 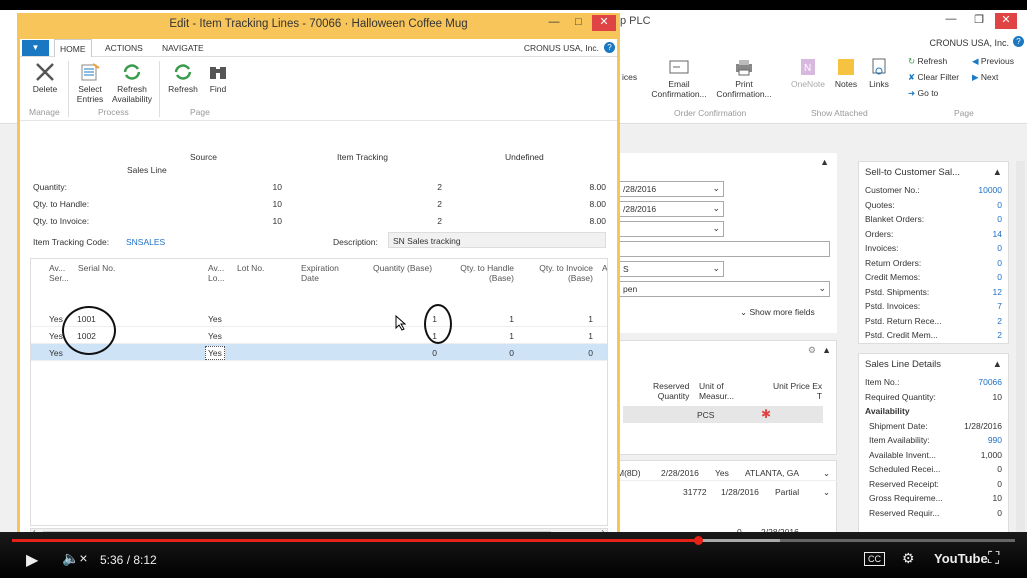 I want to click on posting-date-field: /28/2016 ⌄, so click(x=671, y=209).